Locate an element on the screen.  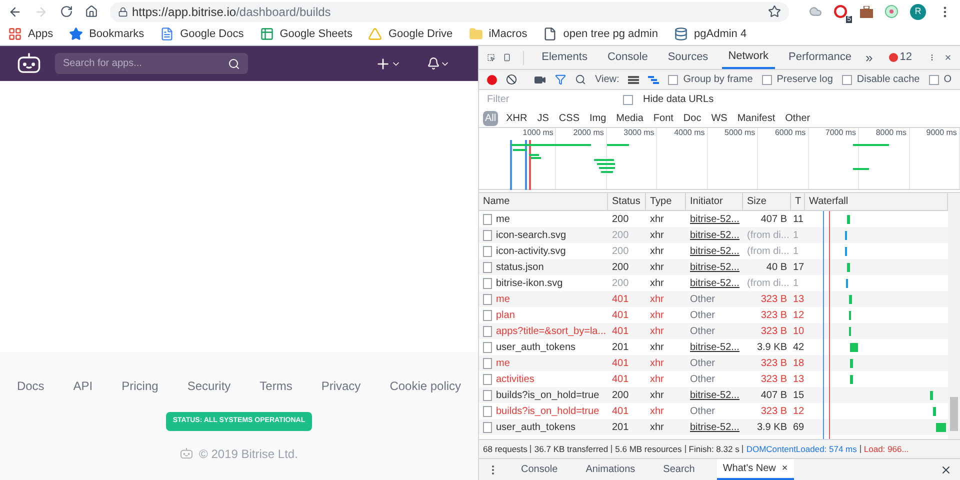
request-row: builds?is_on_hold=true 200 xhr bitrise-52... 407 B 15 is located at coordinates (713, 395).